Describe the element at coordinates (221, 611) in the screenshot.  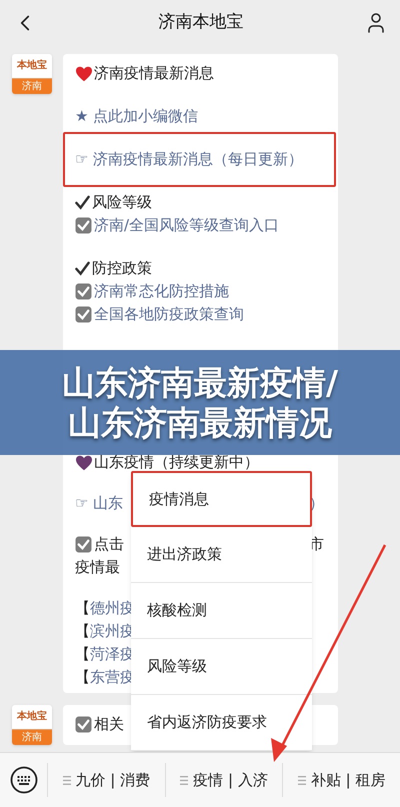
I see `menu-item: 核酸检测` at that location.